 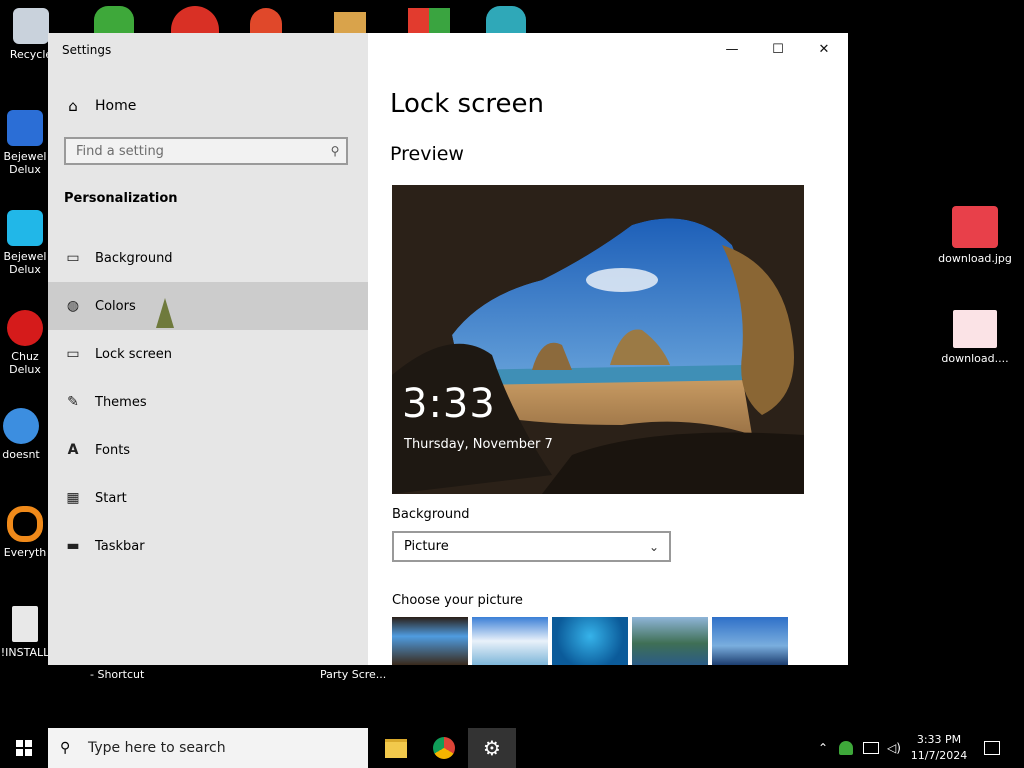 What do you see at coordinates (431, 514) in the screenshot?
I see `background-label: Background` at bounding box center [431, 514].